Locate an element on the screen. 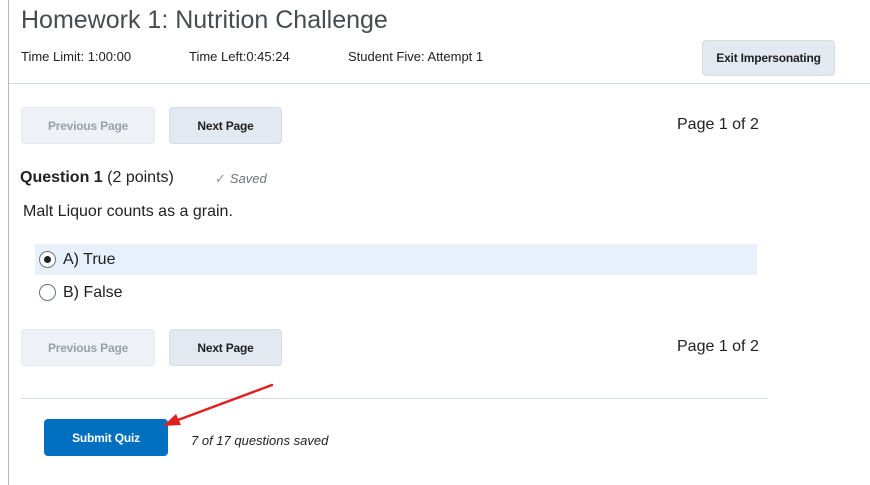  answer-option-true: A) True is located at coordinates (396, 259).